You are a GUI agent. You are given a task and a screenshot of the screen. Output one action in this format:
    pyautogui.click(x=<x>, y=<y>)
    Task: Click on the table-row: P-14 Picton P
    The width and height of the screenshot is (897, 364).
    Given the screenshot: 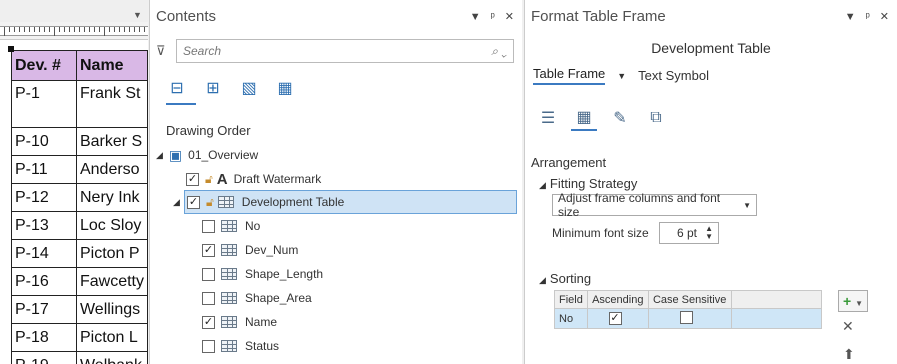 What is the action you would take?
    pyautogui.click(x=79, y=253)
    